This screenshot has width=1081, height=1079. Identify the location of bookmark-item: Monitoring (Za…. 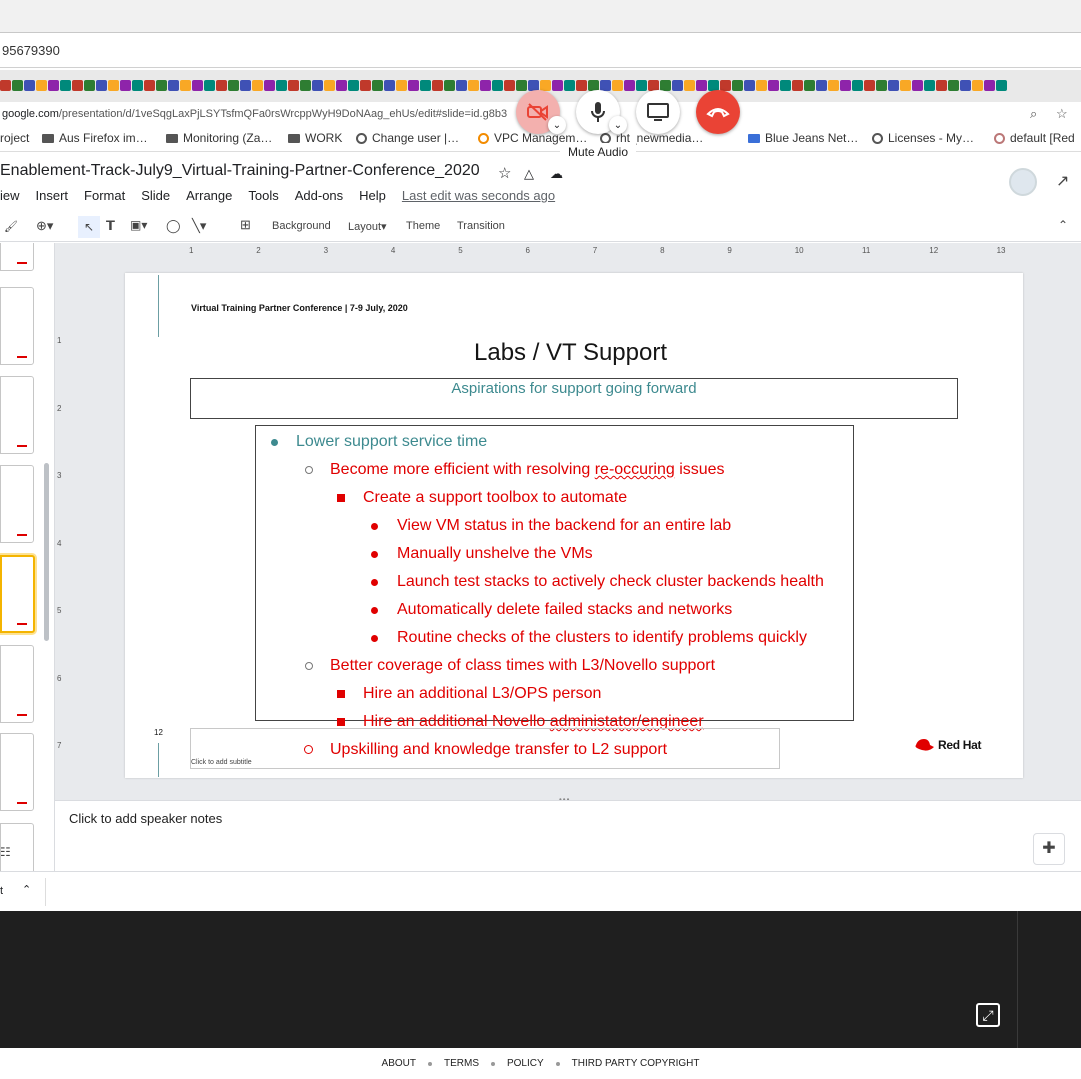
(219, 138).